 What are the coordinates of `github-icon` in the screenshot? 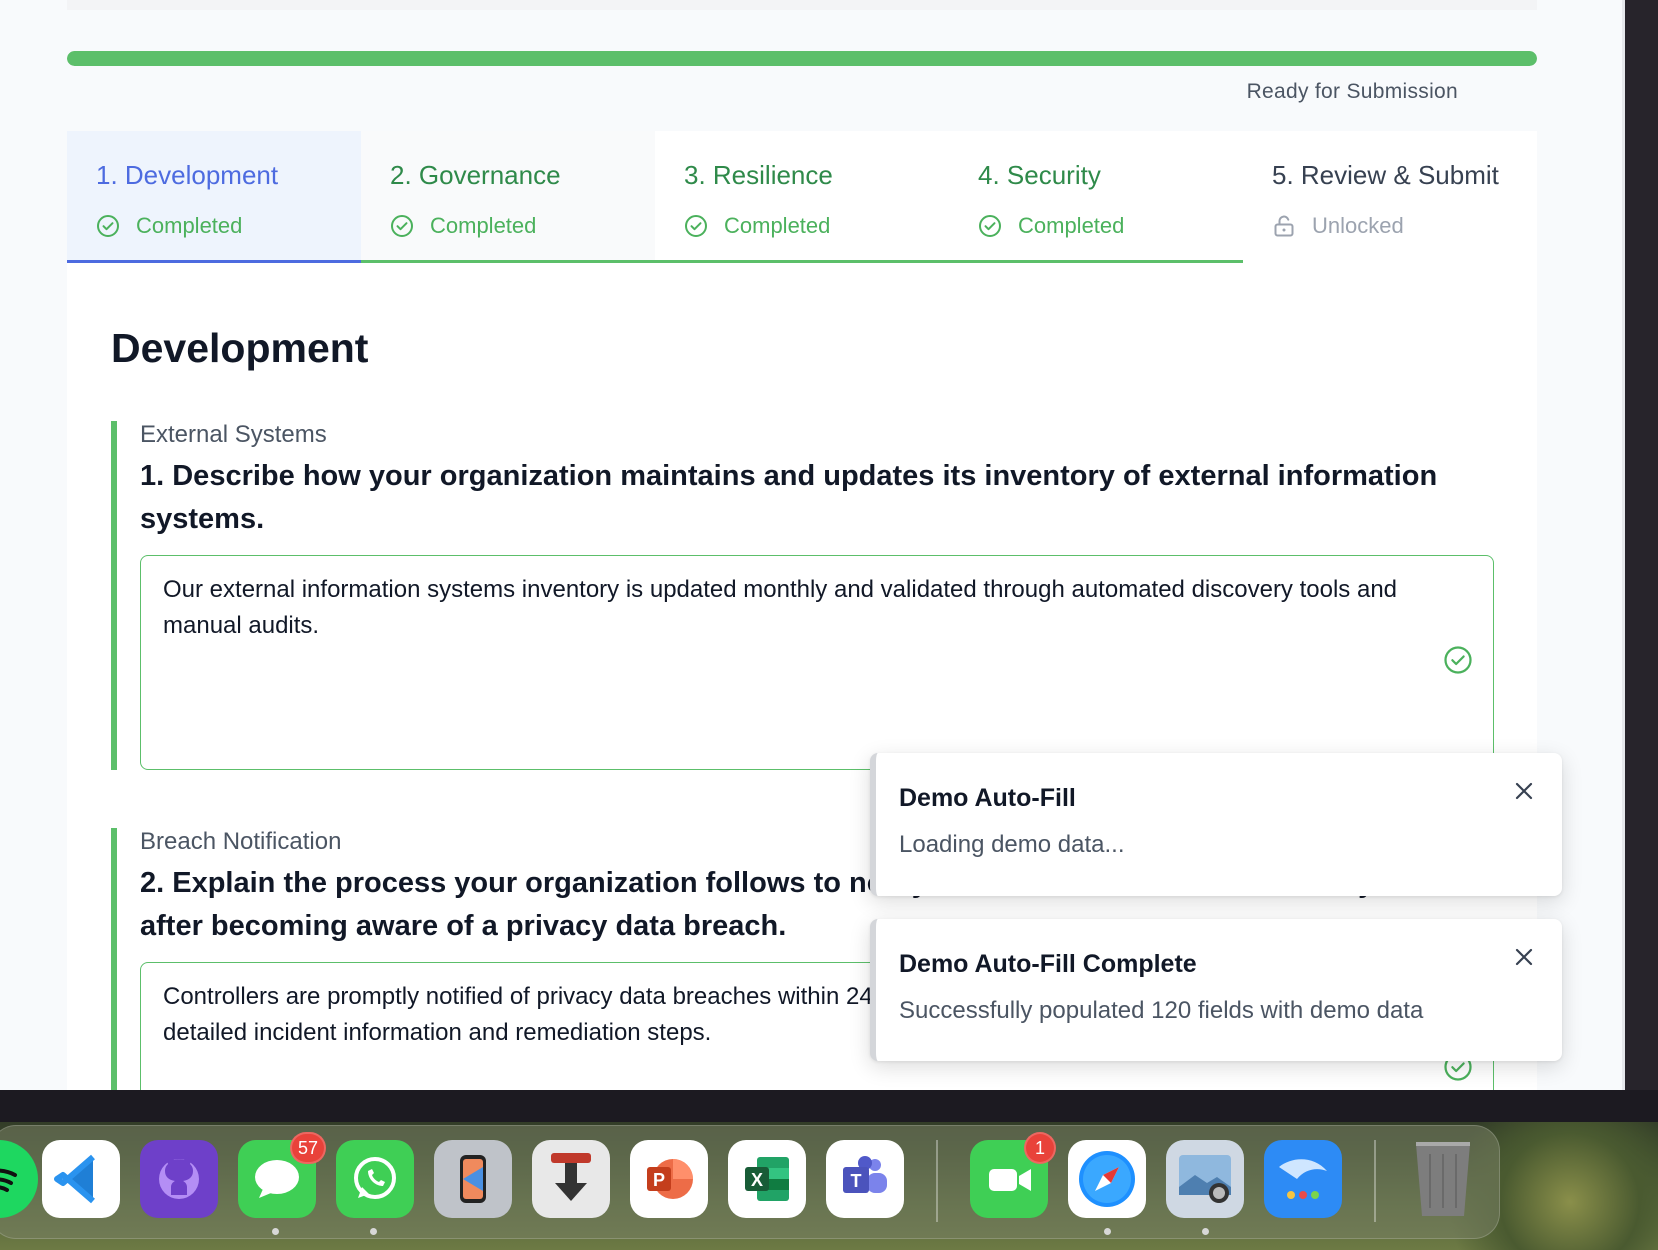 It's located at (179, 1179).